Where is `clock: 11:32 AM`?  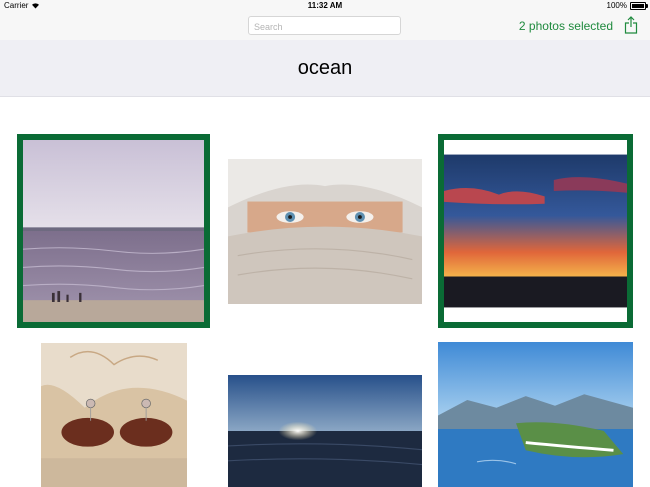 clock: 11:32 AM is located at coordinates (325, 5).